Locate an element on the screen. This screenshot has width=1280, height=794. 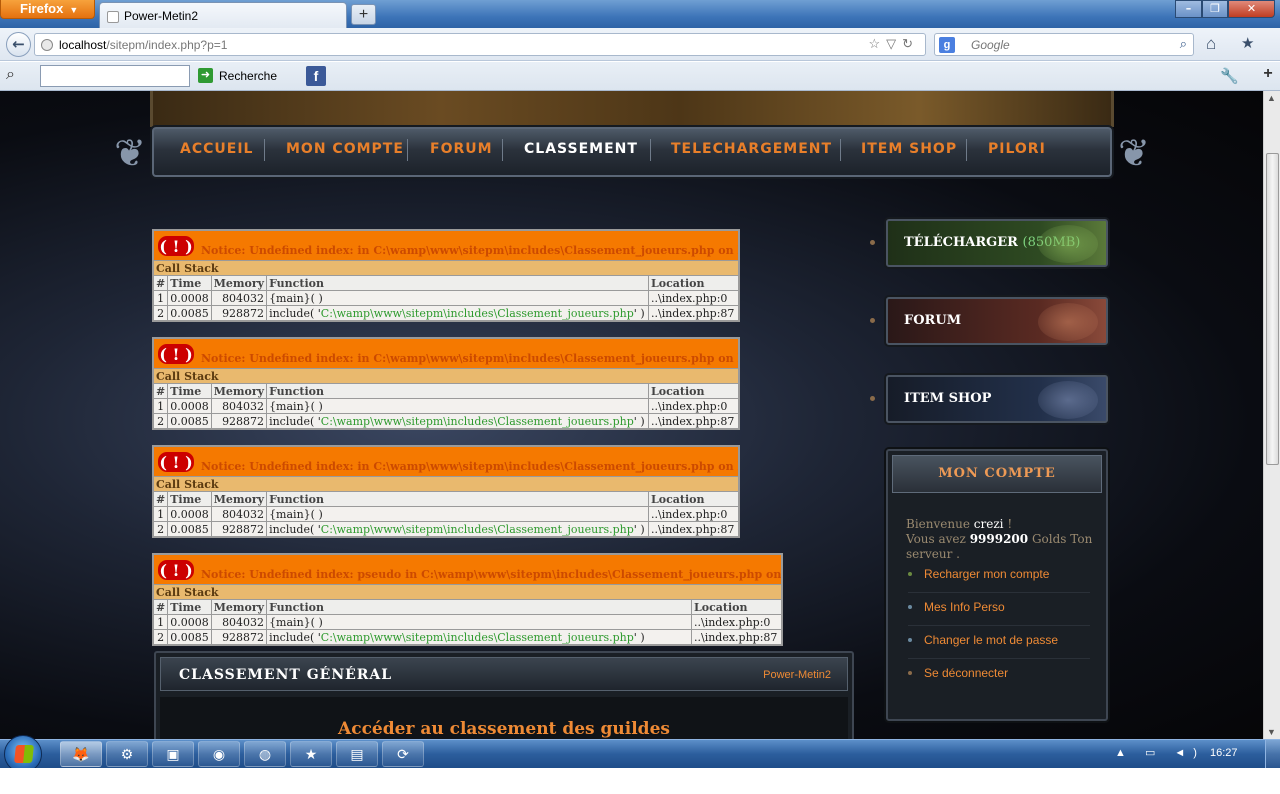
url-host: localhost is located at coordinates (83, 45).